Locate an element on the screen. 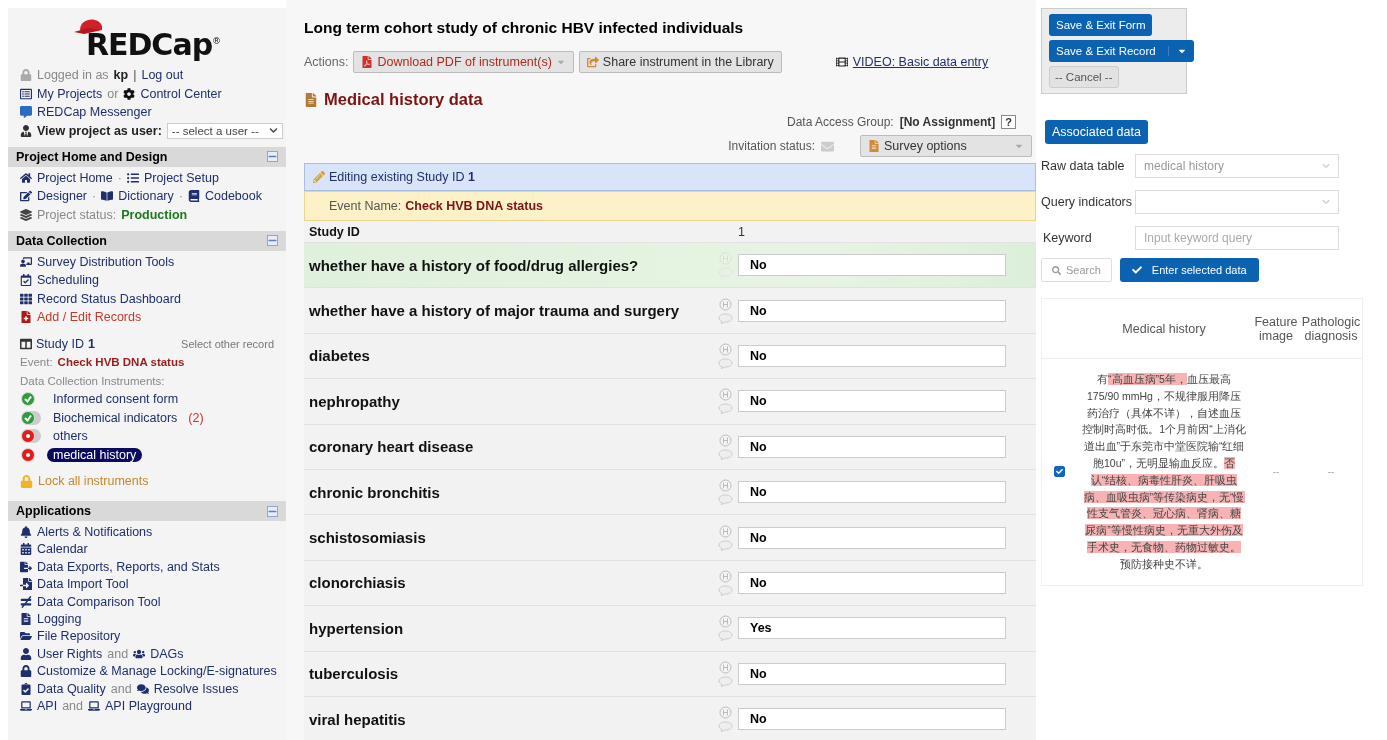 The image size is (1387, 740). save-exit-form-button: Save & Exit Form is located at coordinates (1101, 25).